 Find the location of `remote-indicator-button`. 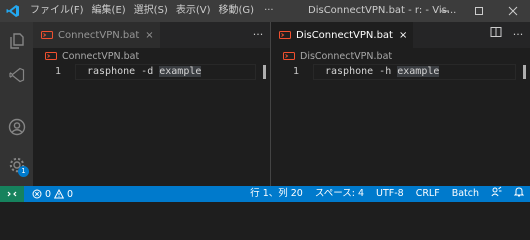

remote-indicator-button is located at coordinates (12, 194).